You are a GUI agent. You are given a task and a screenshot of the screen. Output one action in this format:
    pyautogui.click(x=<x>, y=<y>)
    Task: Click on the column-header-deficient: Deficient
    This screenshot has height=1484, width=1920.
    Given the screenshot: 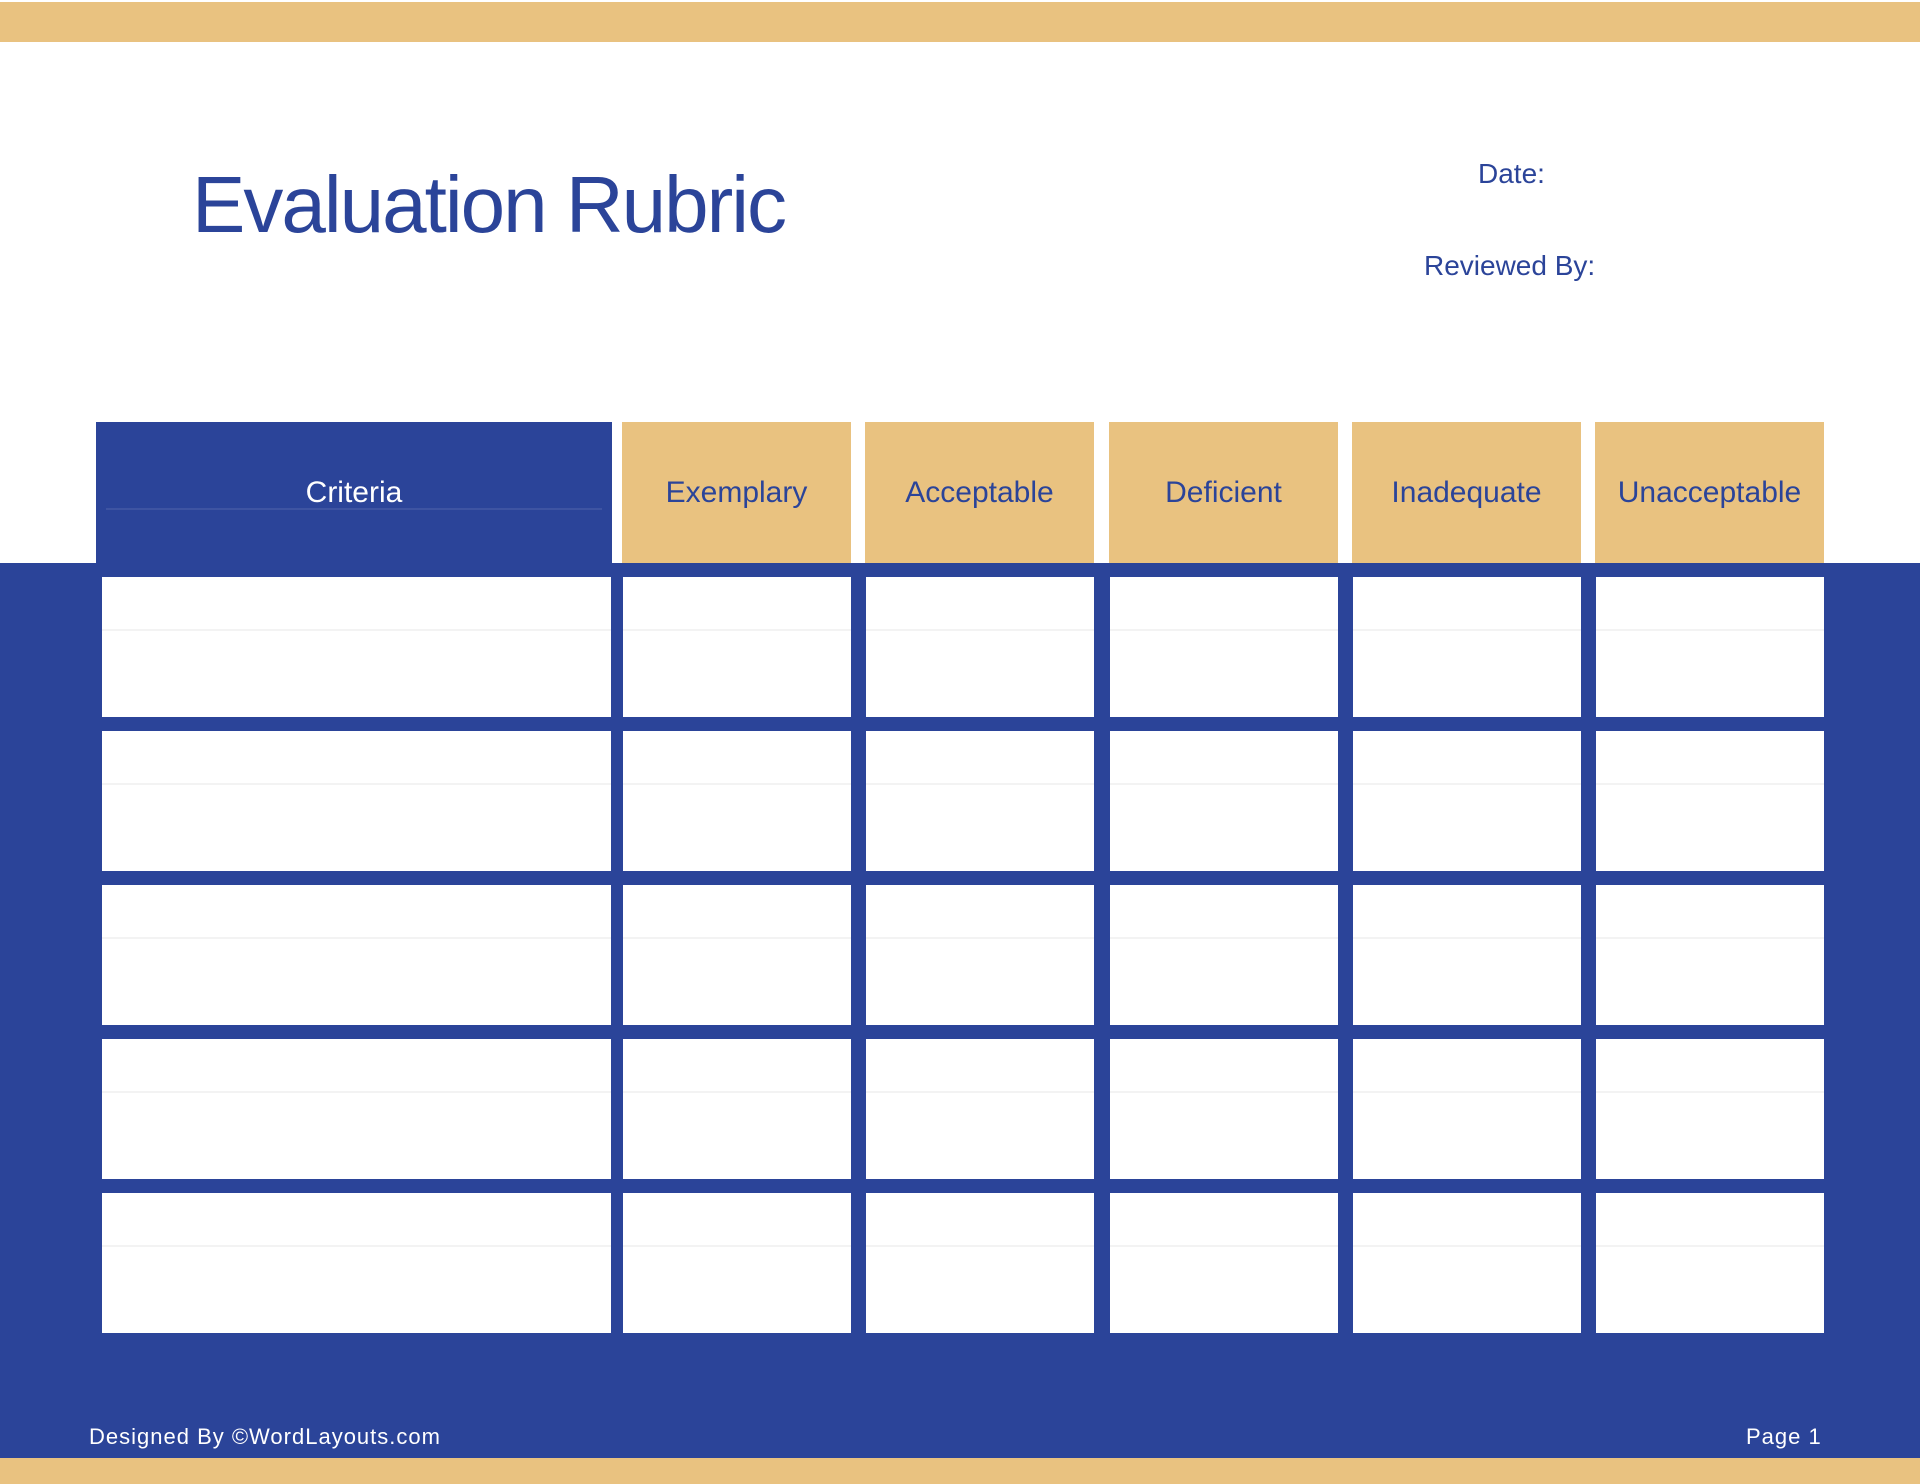 What is the action you would take?
    pyautogui.click(x=1223, y=492)
    